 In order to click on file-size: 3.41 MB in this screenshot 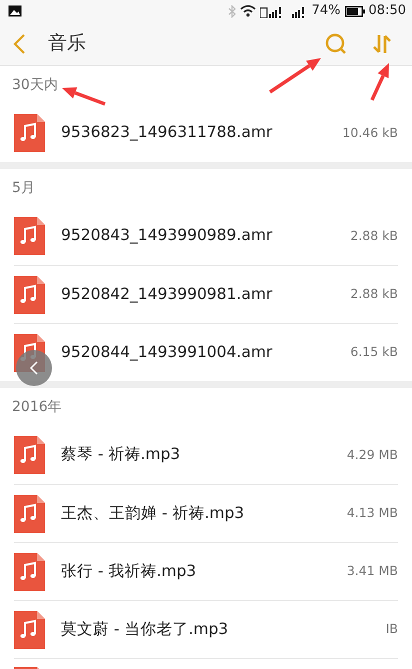, I will do `click(372, 571)`.